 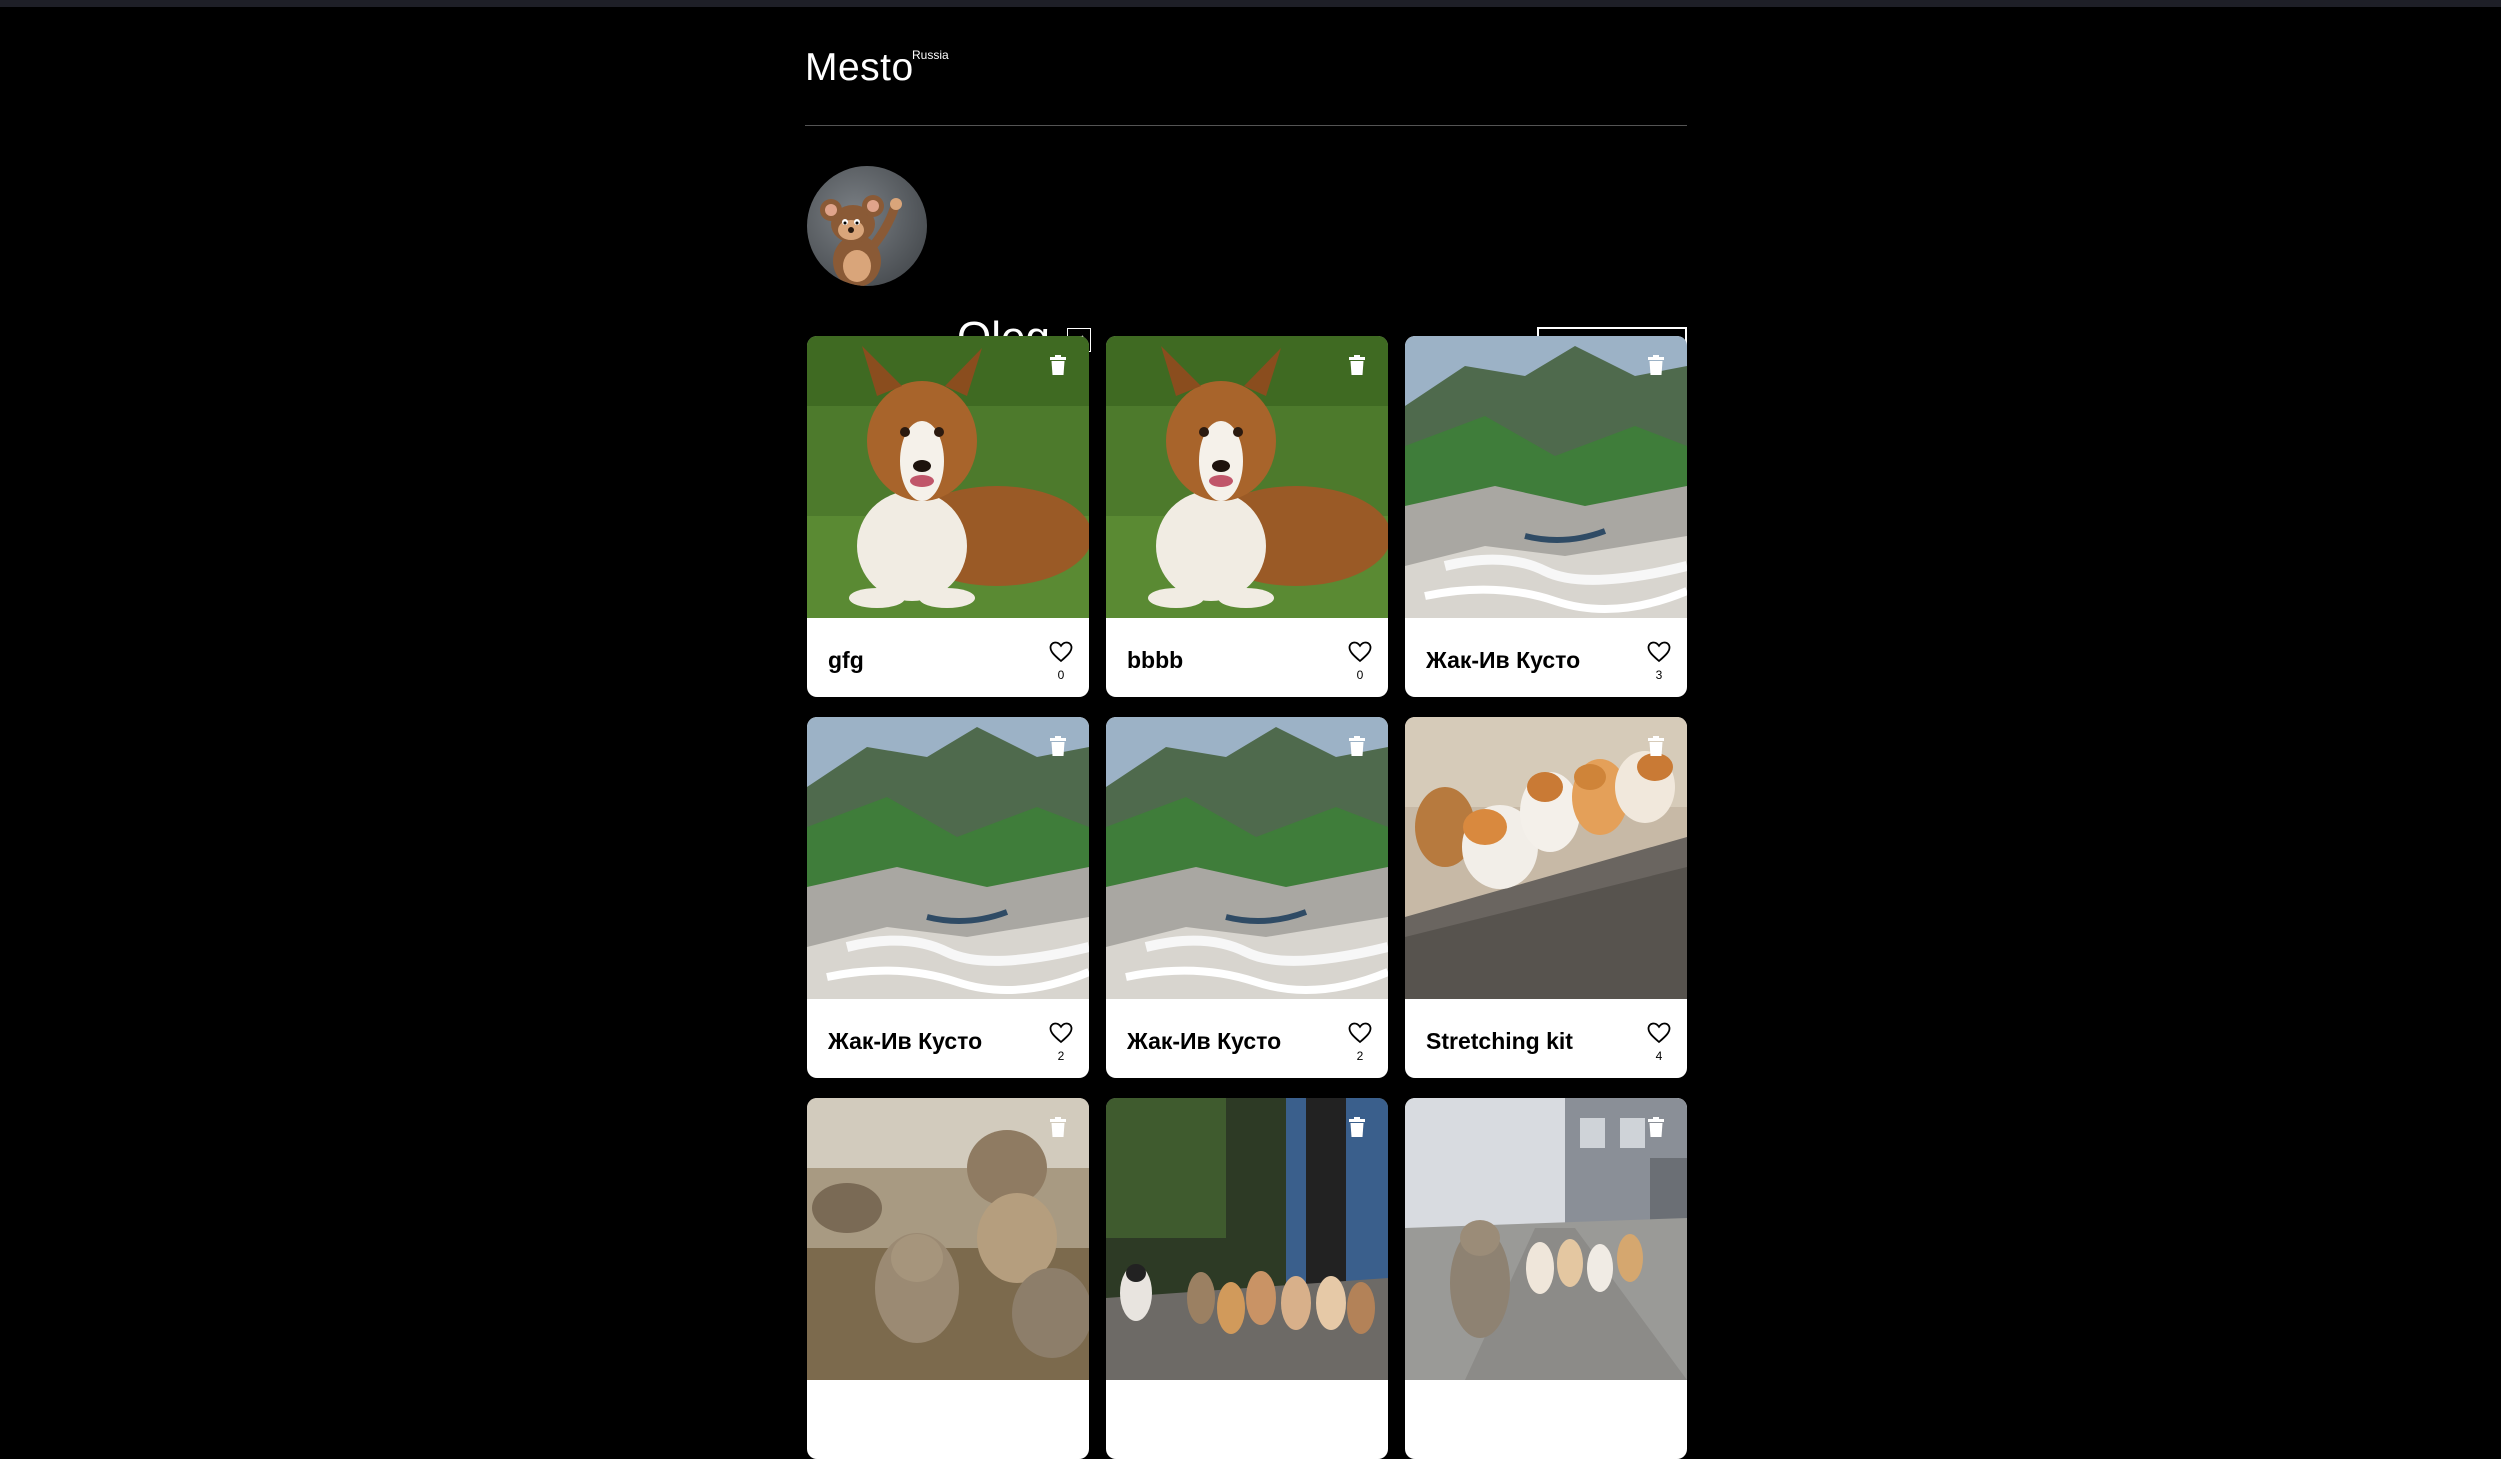 I want to click on card-title: Stretching kit, so click(x=1499, y=1041).